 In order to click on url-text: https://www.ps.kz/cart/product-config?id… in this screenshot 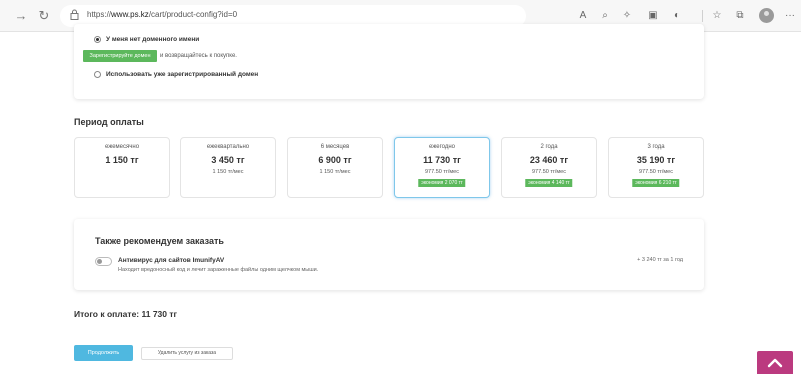, I will do `click(162, 14)`.